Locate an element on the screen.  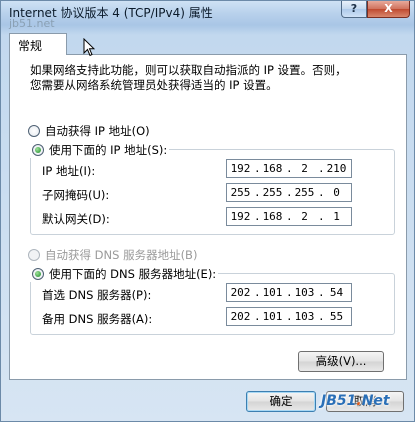
alternate-dns-label: 备用 DNS 服务器(A): is located at coordinates (97, 319).